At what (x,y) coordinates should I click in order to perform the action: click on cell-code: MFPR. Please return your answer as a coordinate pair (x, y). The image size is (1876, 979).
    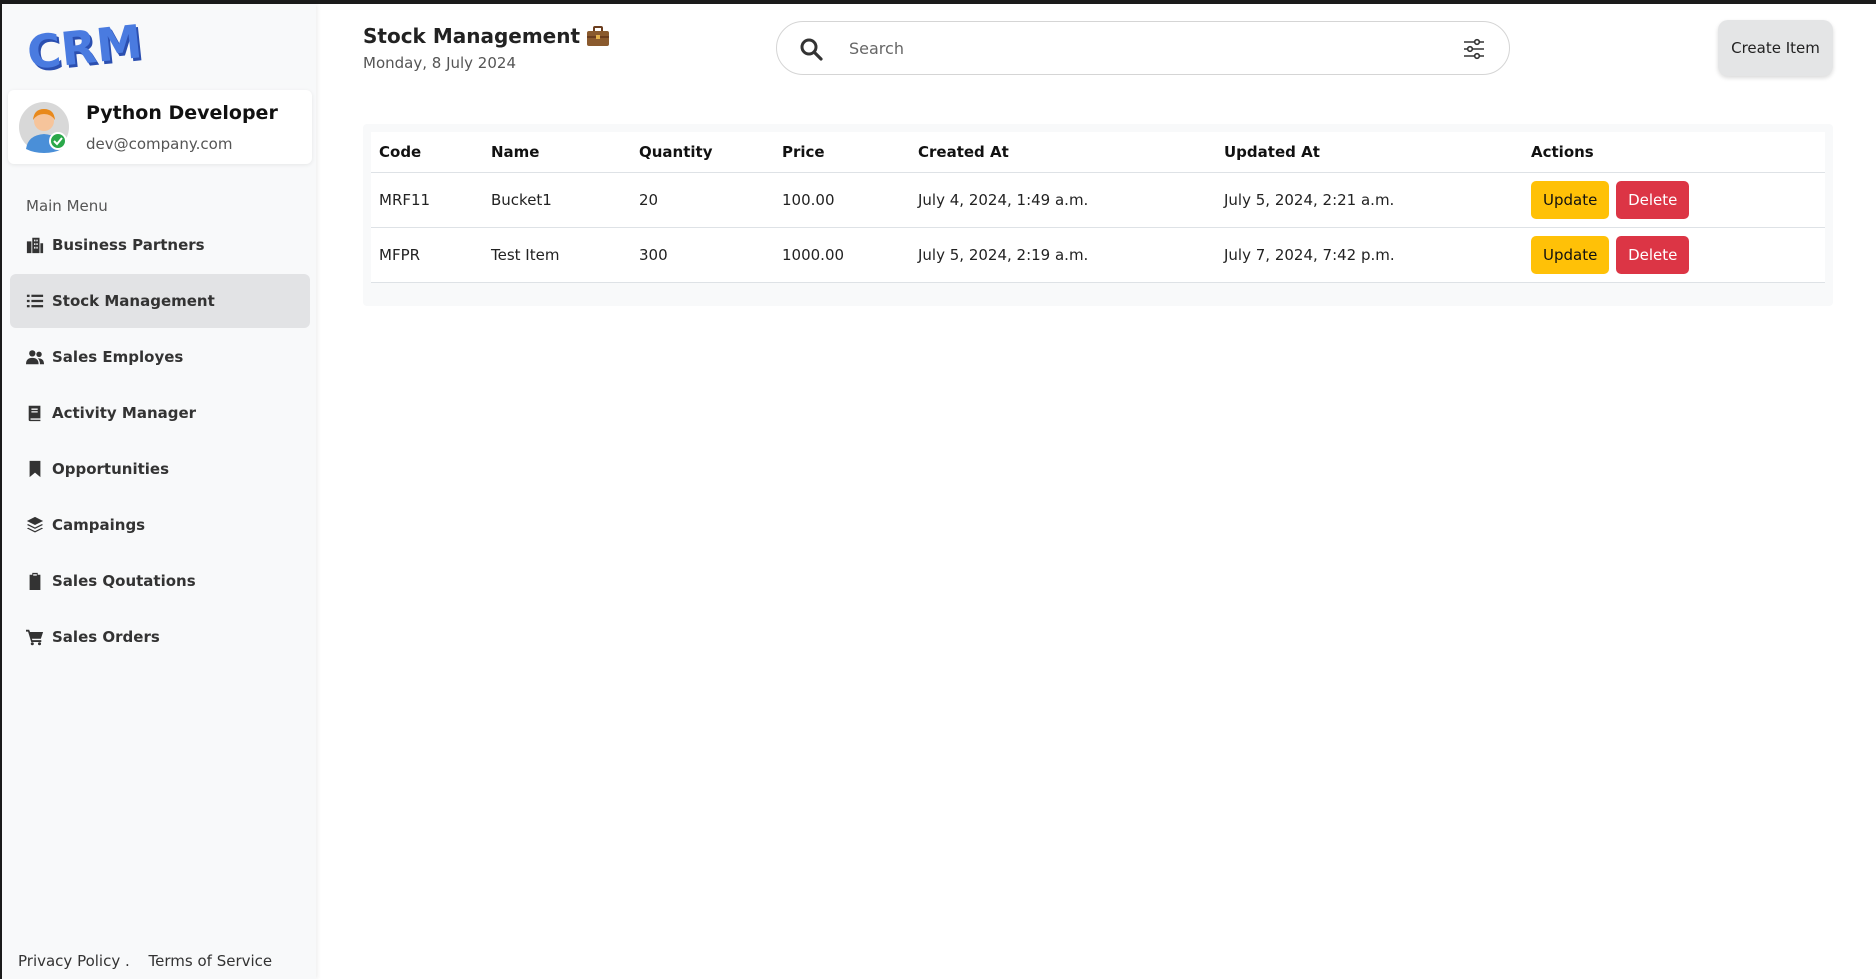
    Looking at the image, I should click on (427, 255).